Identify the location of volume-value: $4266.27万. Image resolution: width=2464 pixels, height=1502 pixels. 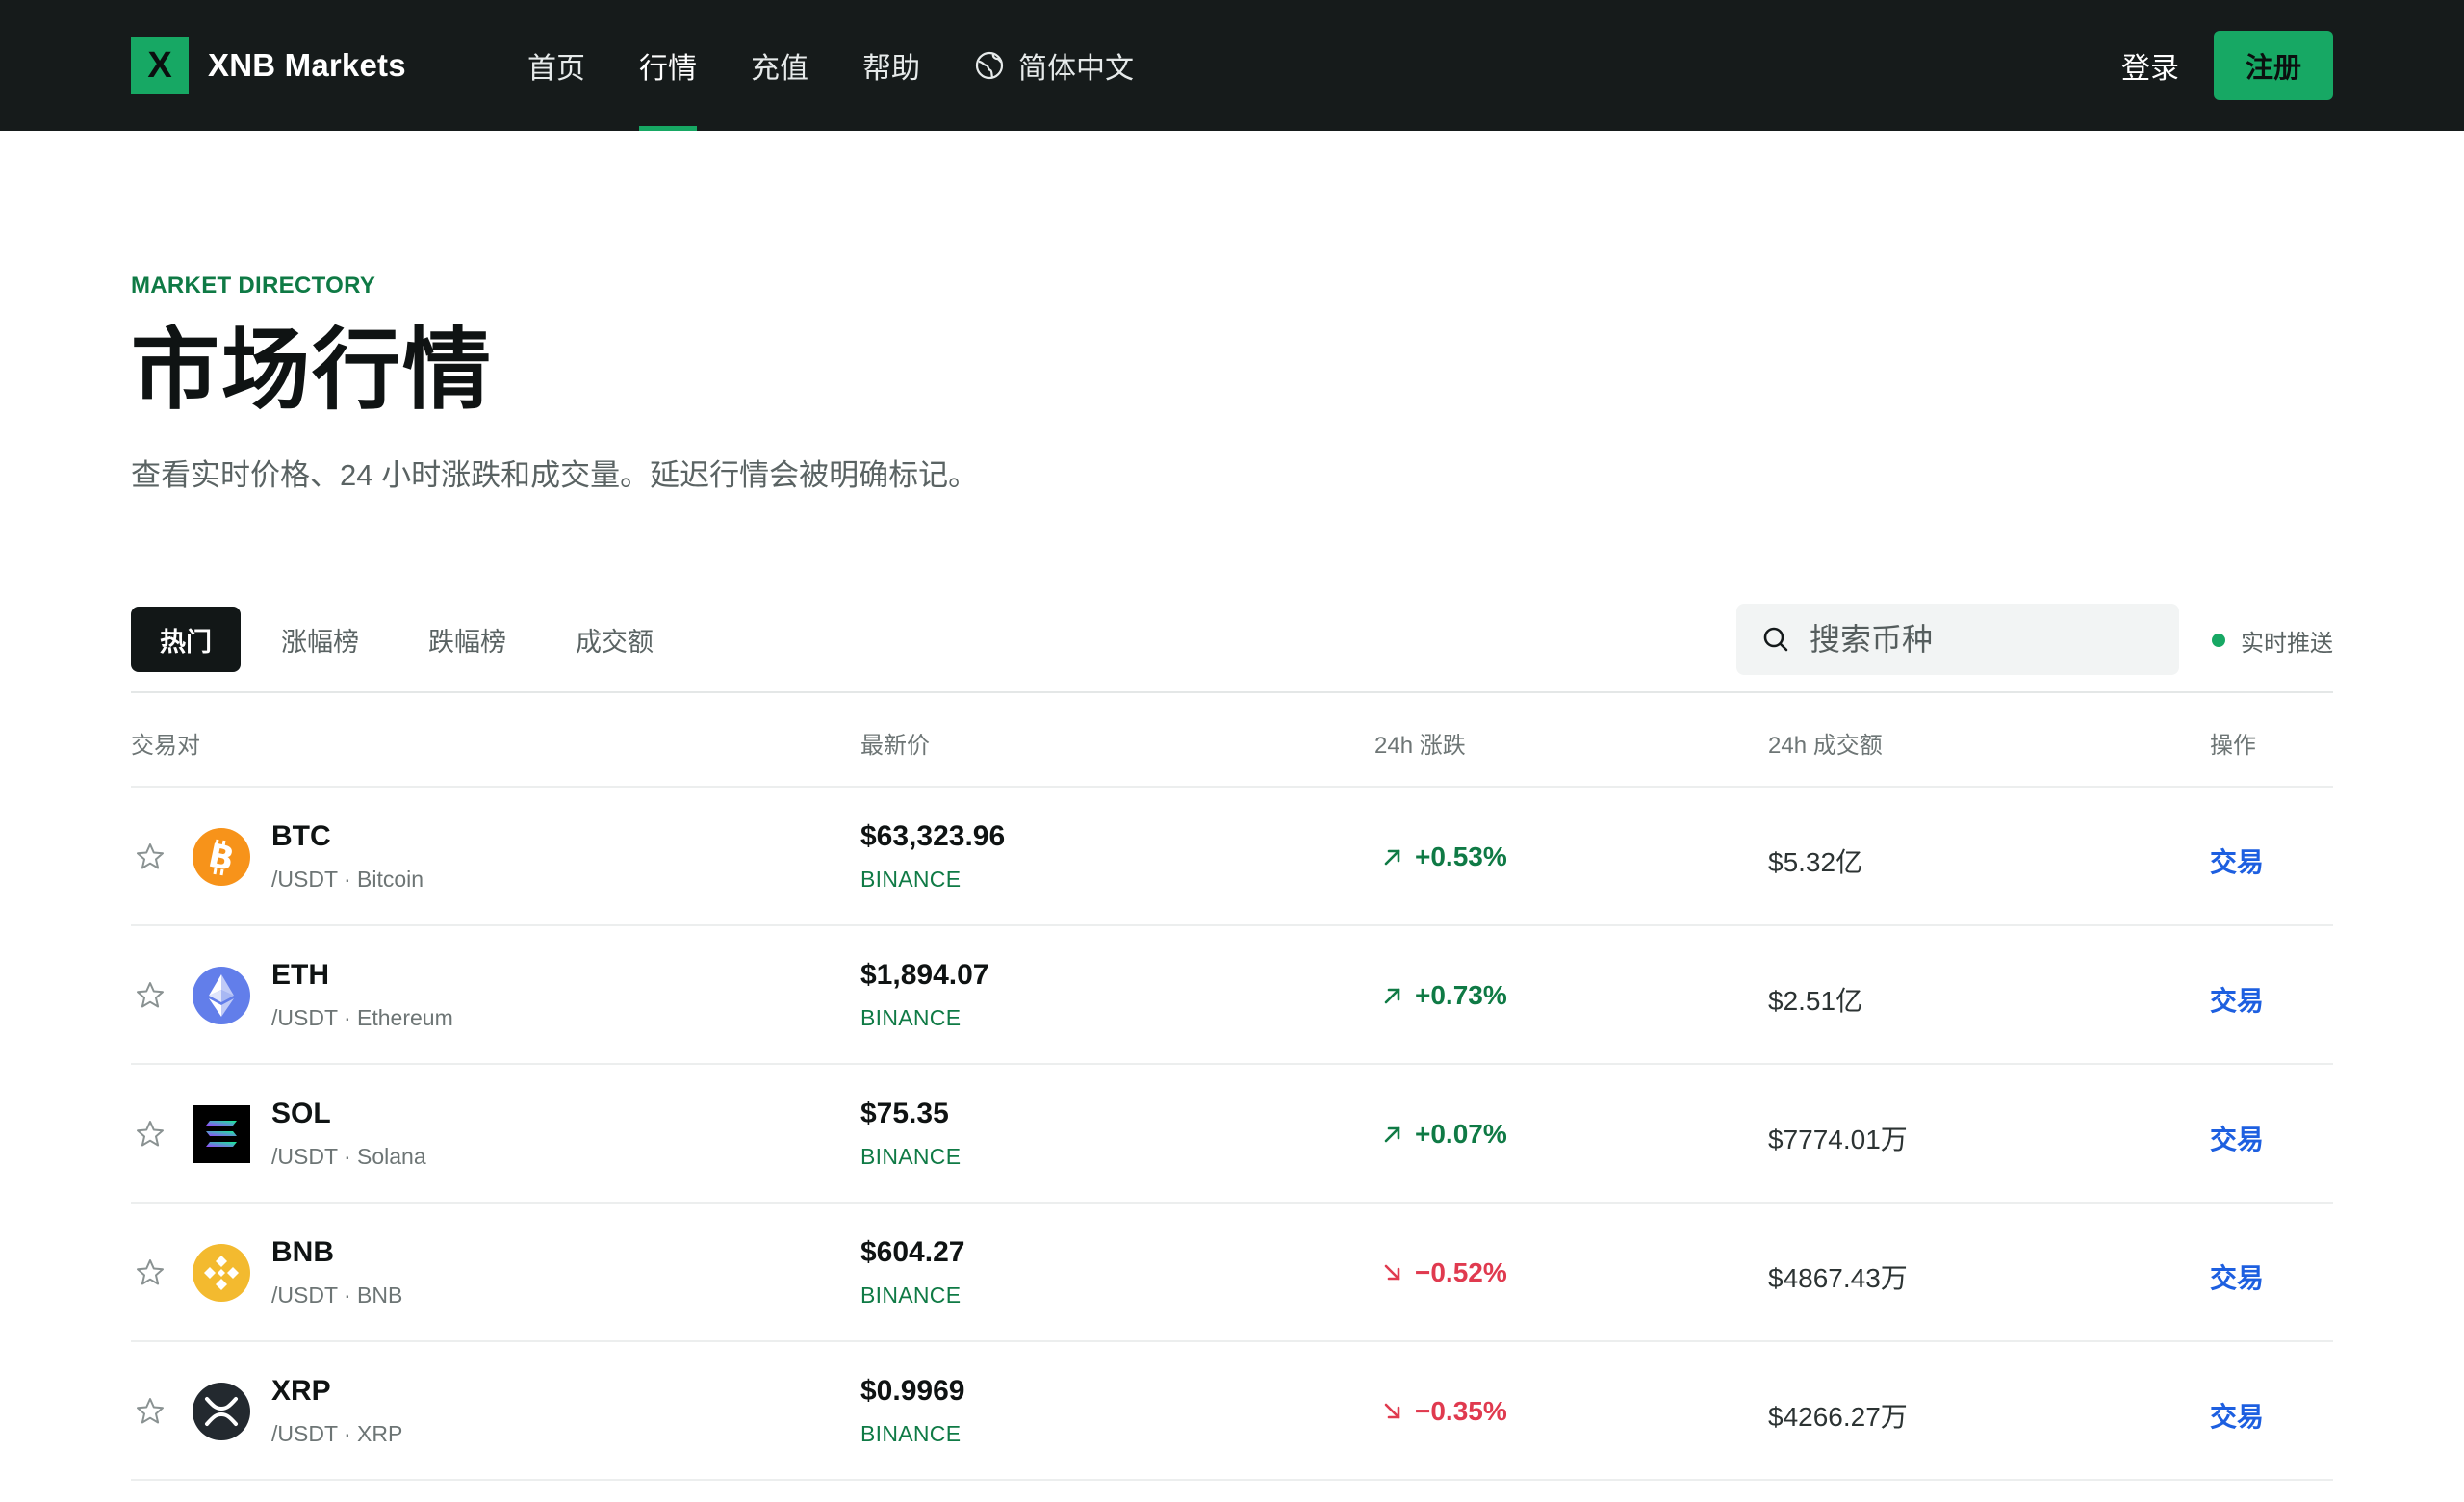
(1838, 1417).